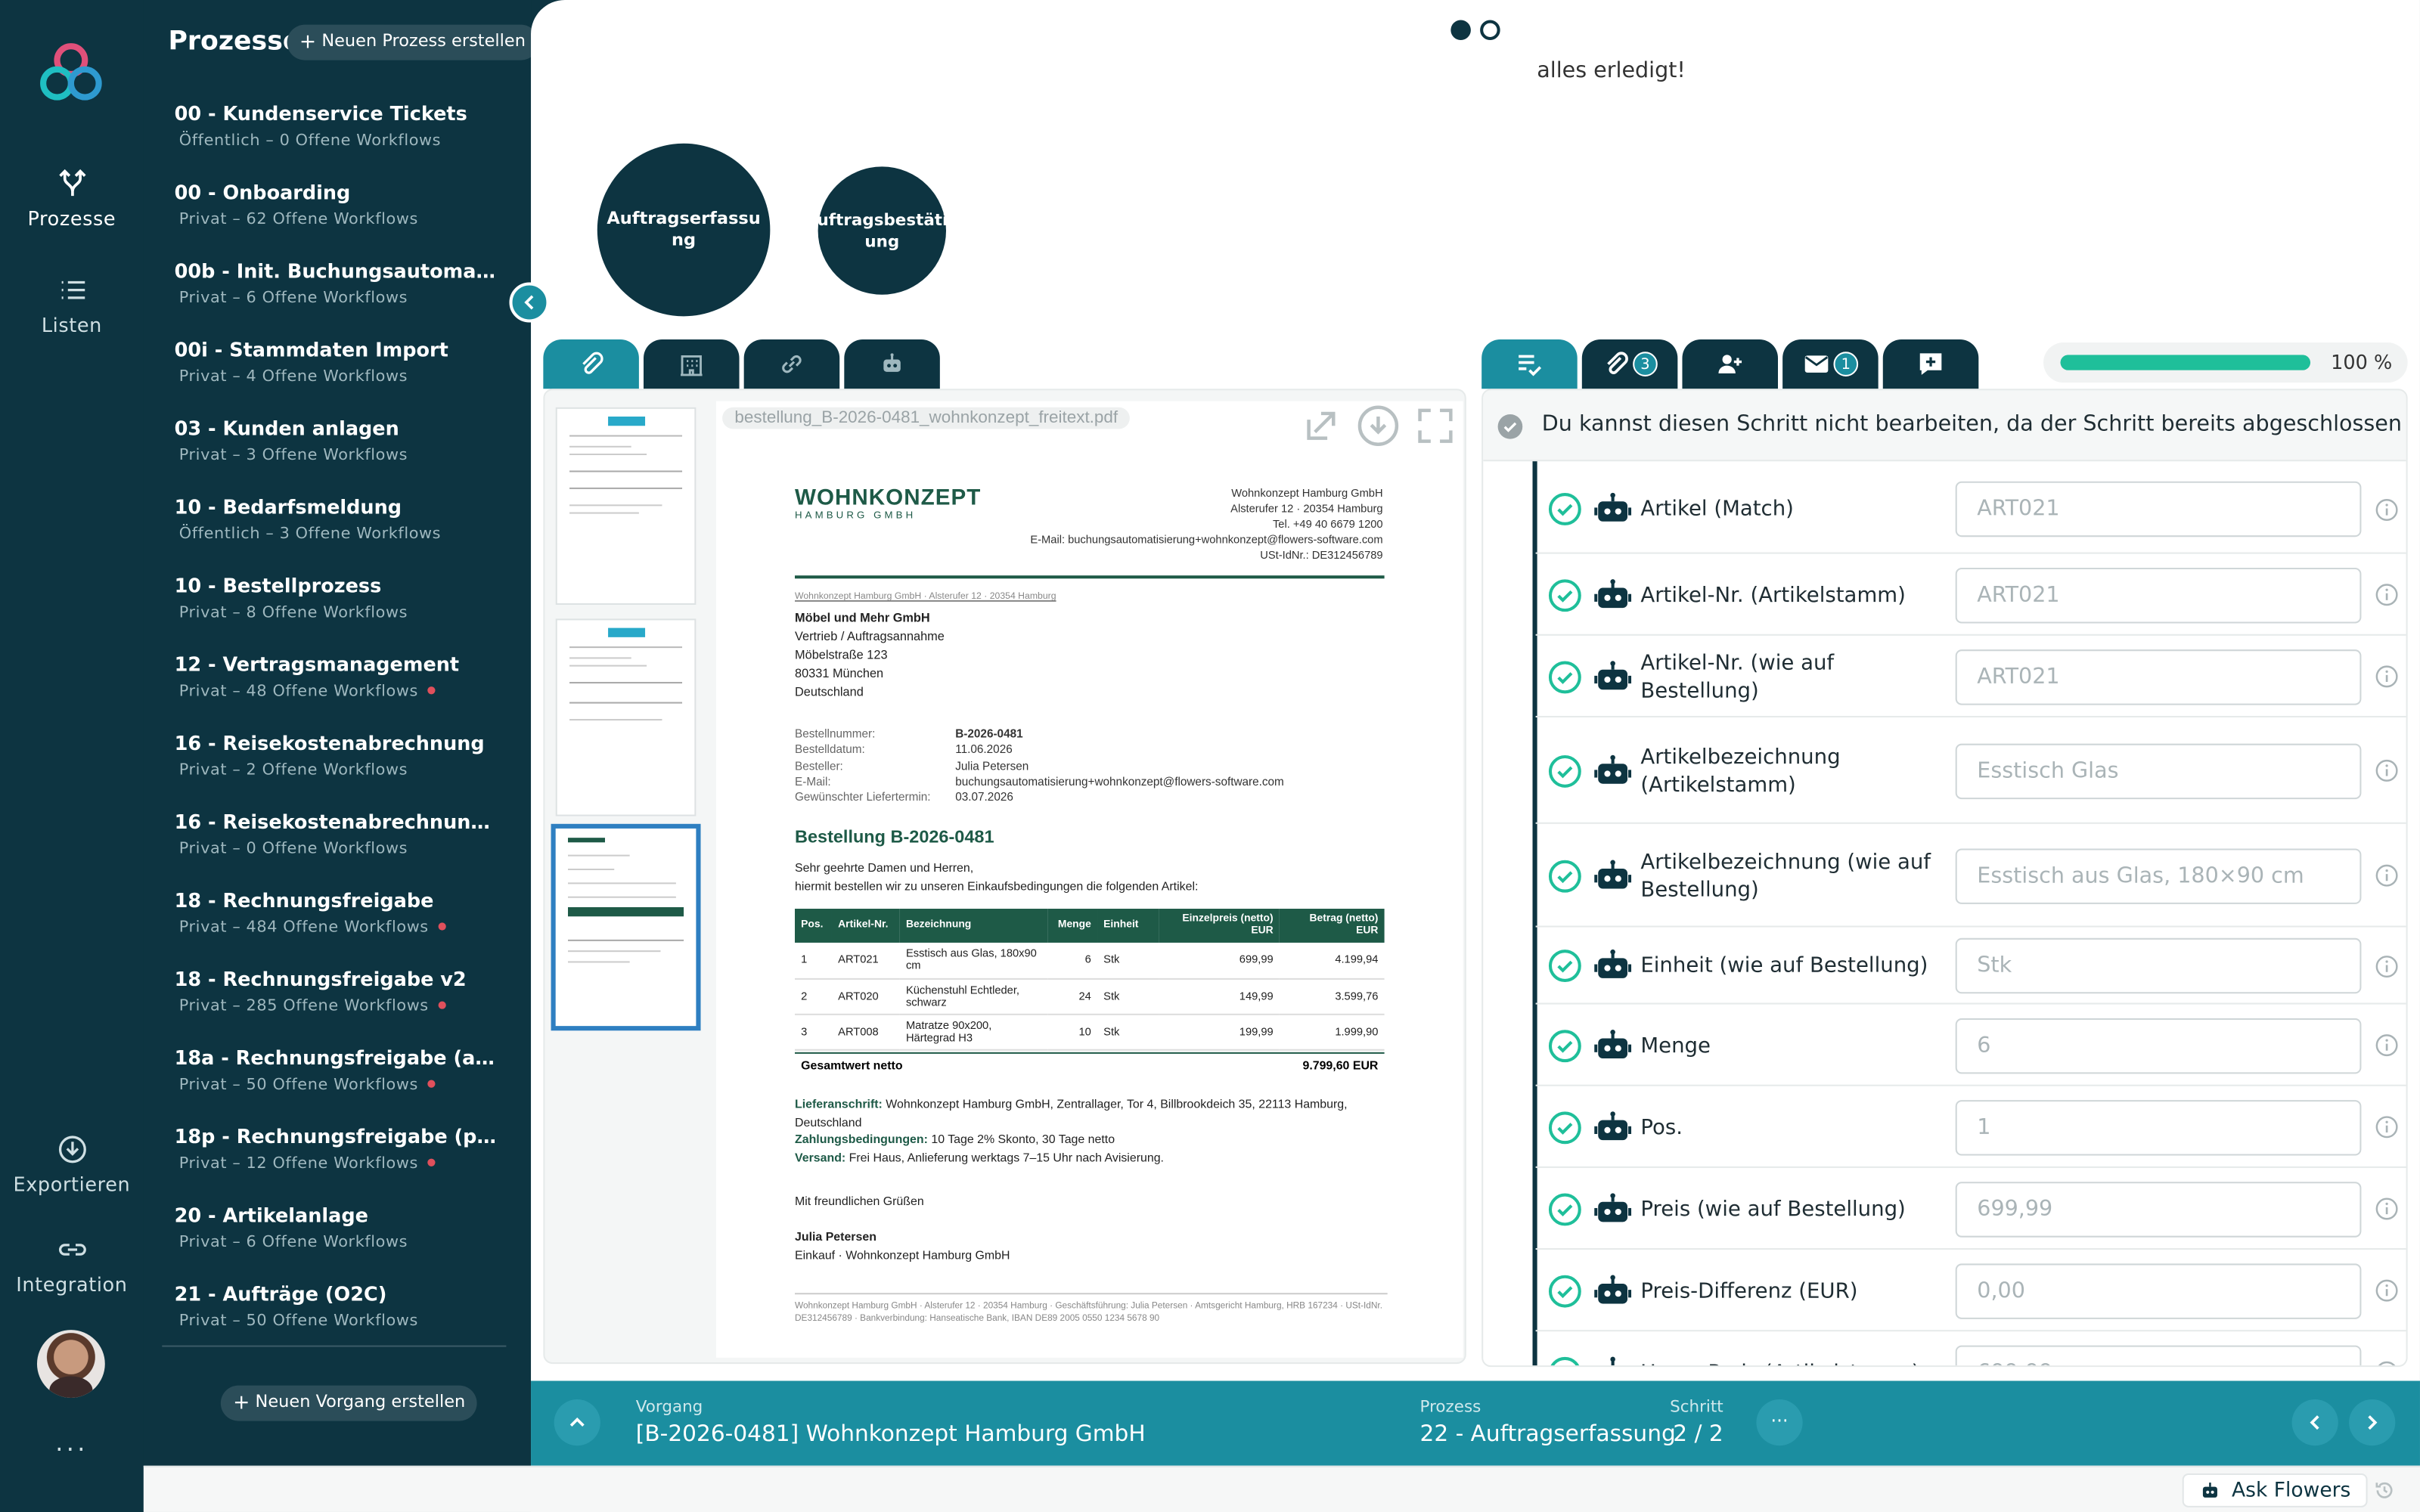 The image size is (2420, 1512). Describe the element at coordinates (1332, 960) in the screenshot. I see `pdf-table-cell: 4.199,94` at that location.